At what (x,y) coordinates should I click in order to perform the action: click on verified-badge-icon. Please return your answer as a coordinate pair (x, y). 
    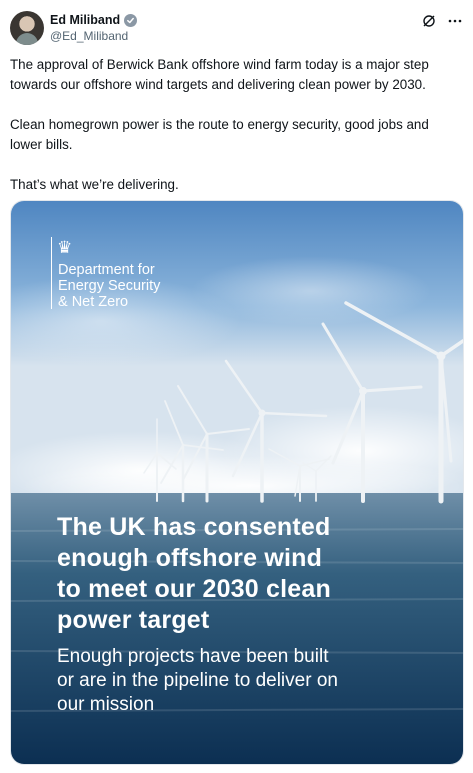
    Looking at the image, I should click on (131, 20).